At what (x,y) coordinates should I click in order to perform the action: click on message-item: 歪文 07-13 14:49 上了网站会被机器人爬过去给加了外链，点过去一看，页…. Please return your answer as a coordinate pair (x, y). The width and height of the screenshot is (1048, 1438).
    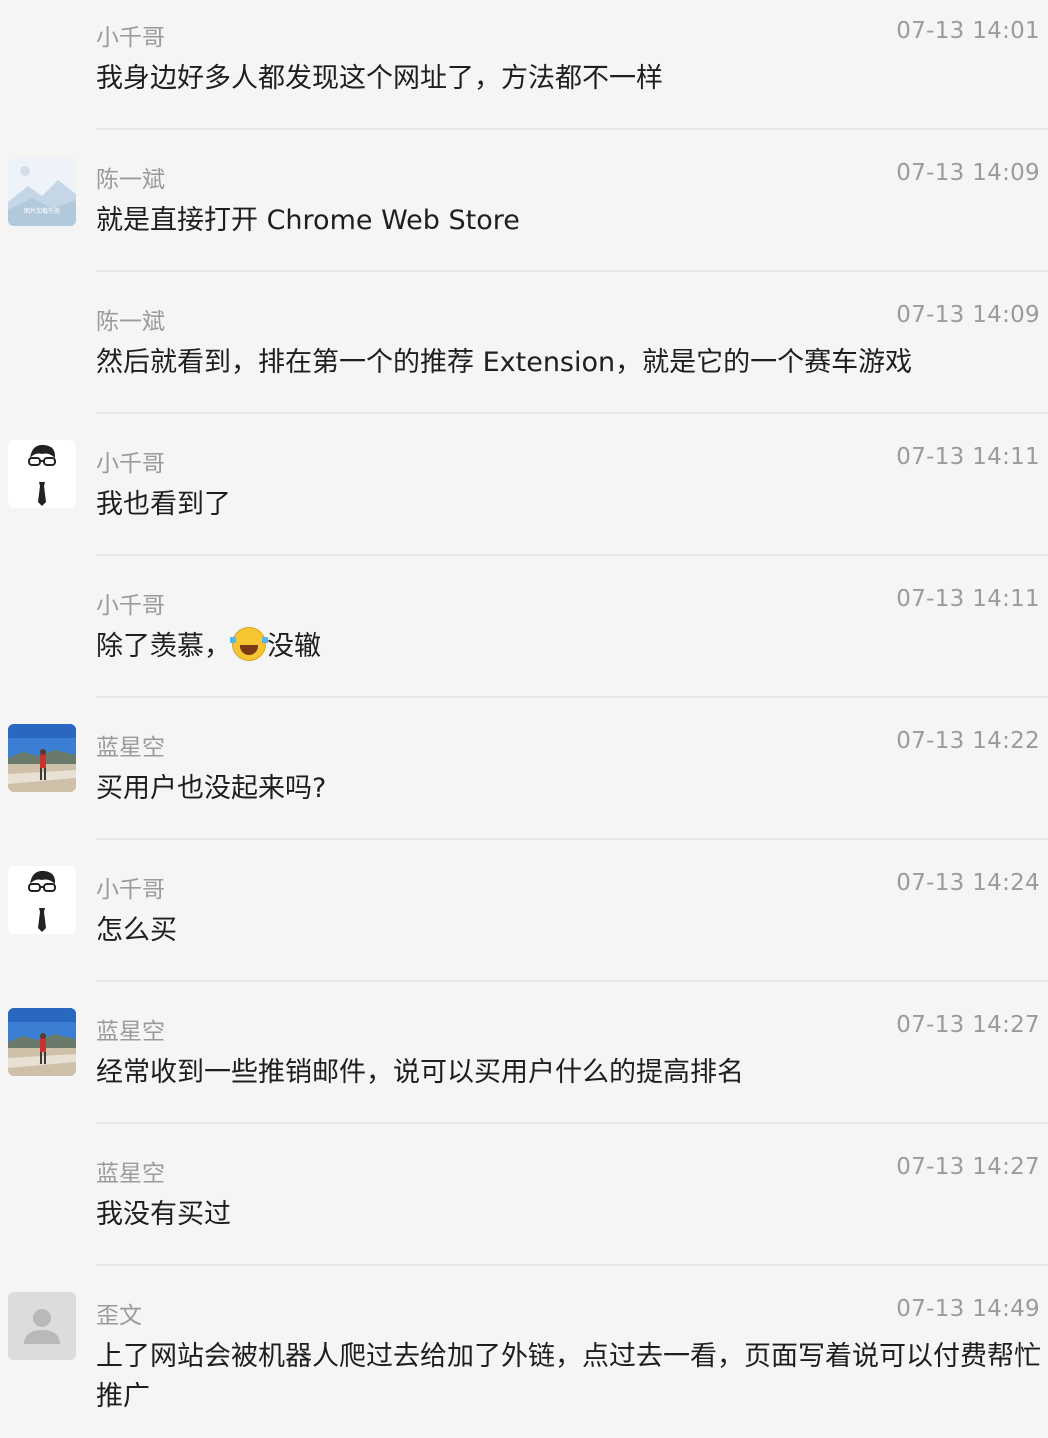
    Looking at the image, I should click on (524, 1352).